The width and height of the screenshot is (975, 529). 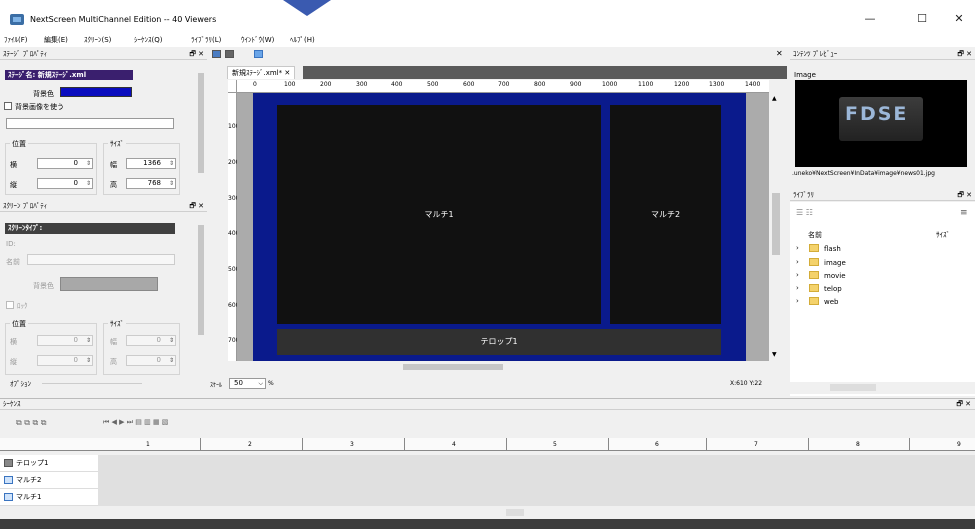 What do you see at coordinates (158, 360) in the screenshot?
I see `screen-h-value: 0` at bounding box center [158, 360].